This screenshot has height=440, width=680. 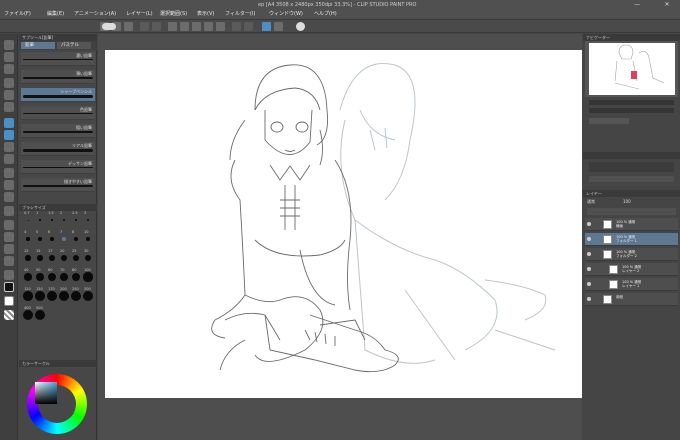 I want to click on gradient-icon, so click(x=9, y=211).